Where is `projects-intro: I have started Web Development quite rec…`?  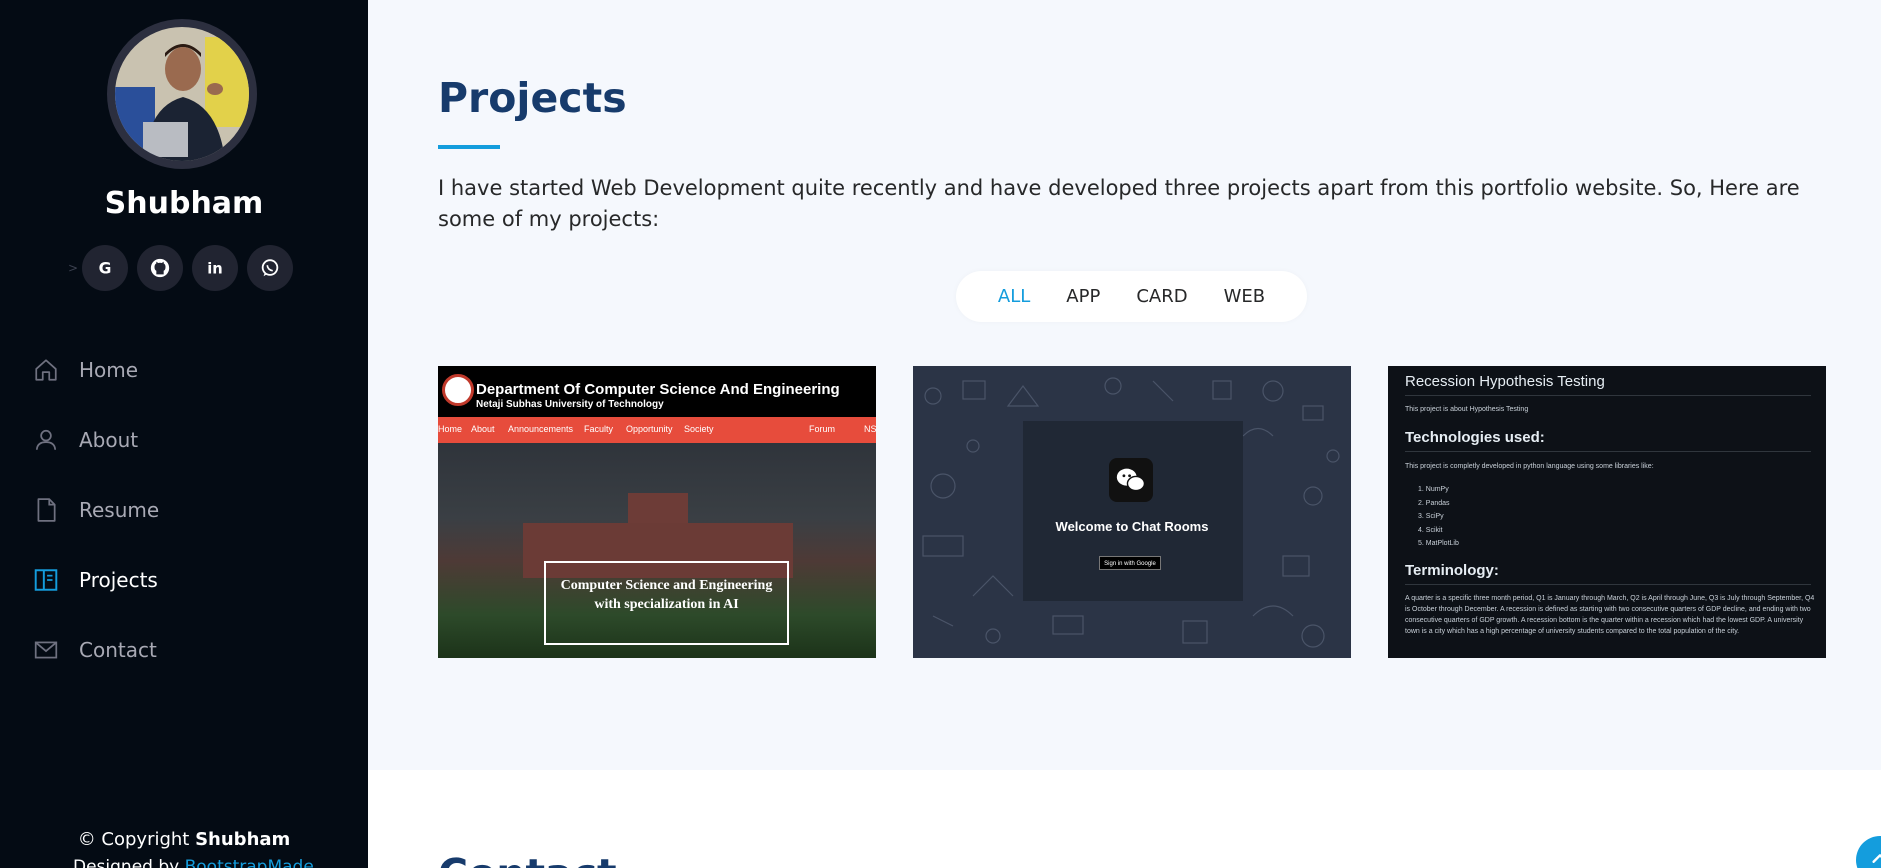 projects-intro: I have started Web Development quite rec… is located at coordinates (1119, 203).